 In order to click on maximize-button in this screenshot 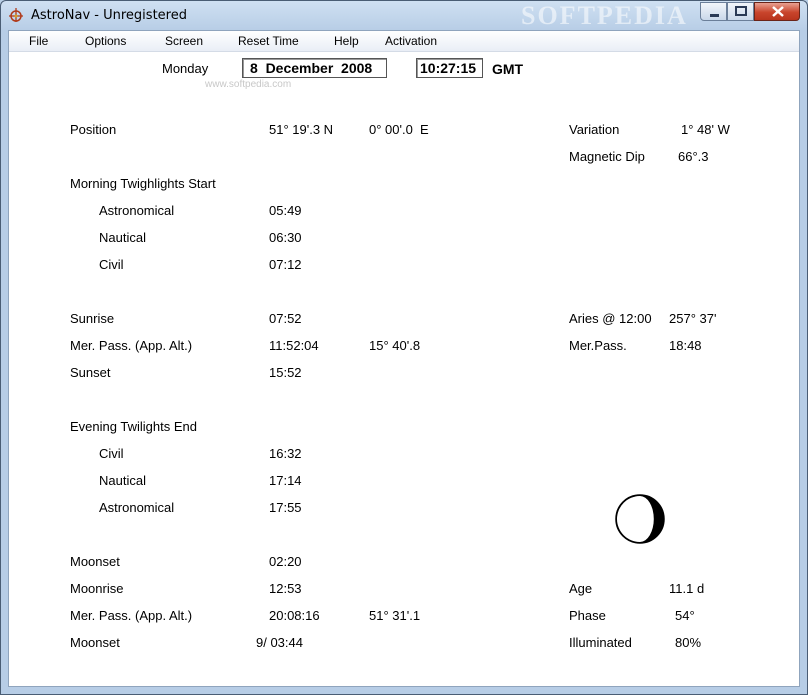, I will do `click(740, 11)`.